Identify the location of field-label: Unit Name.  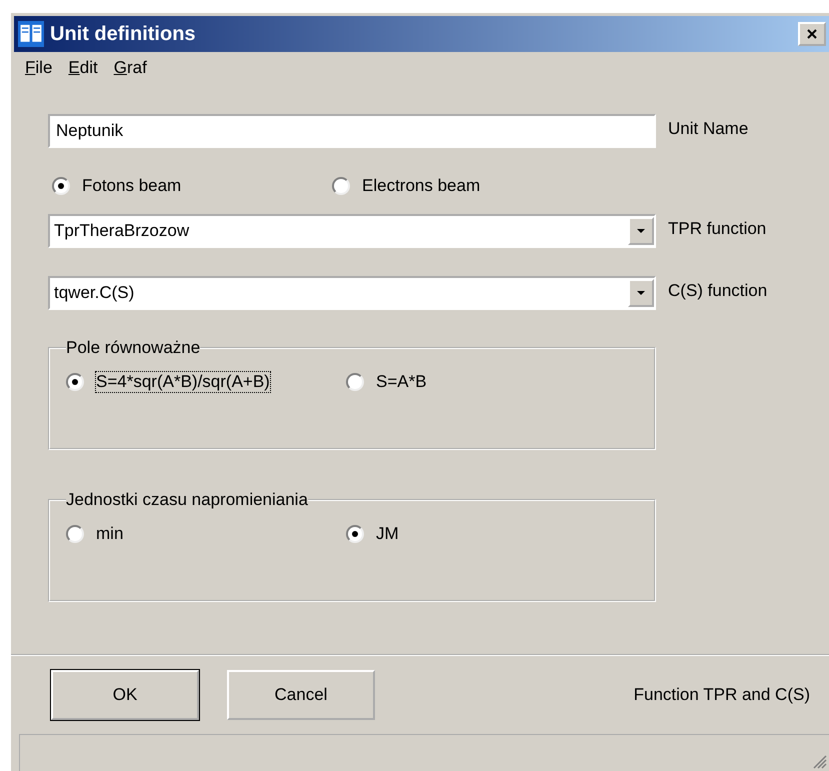
(708, 128).